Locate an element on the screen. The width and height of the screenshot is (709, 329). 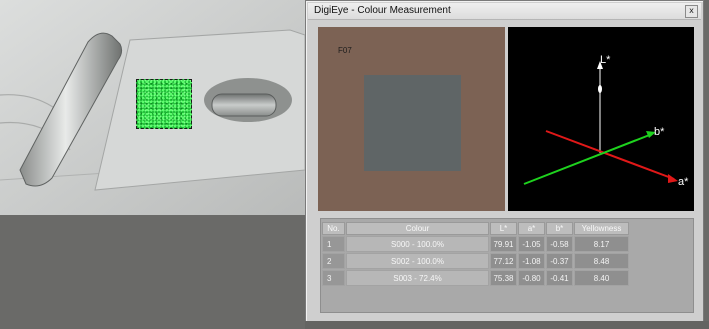
row-b: -0.58 is located at coordinates (559, 244).